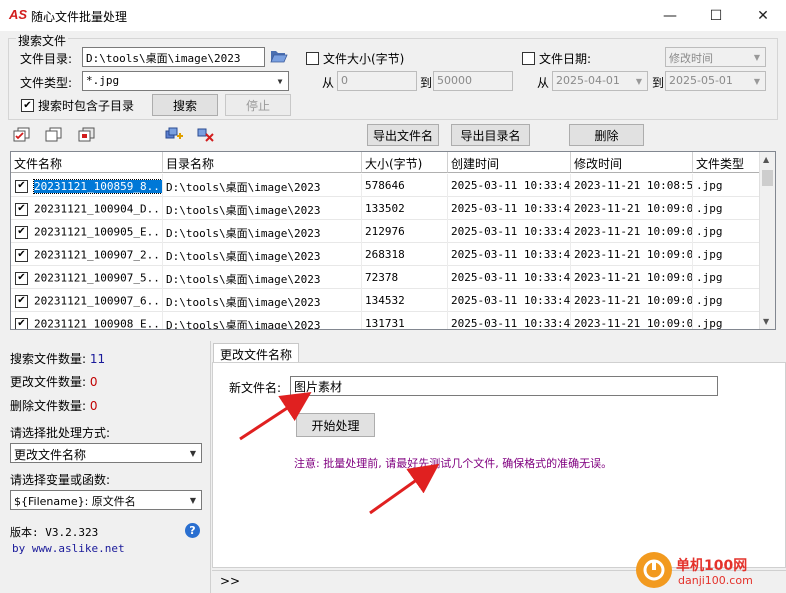 The height and width of the screenshot is (593, 786). Describe the element at coordinates (339, 453) in the screenshot. I see `annotation-arrows` at that location.